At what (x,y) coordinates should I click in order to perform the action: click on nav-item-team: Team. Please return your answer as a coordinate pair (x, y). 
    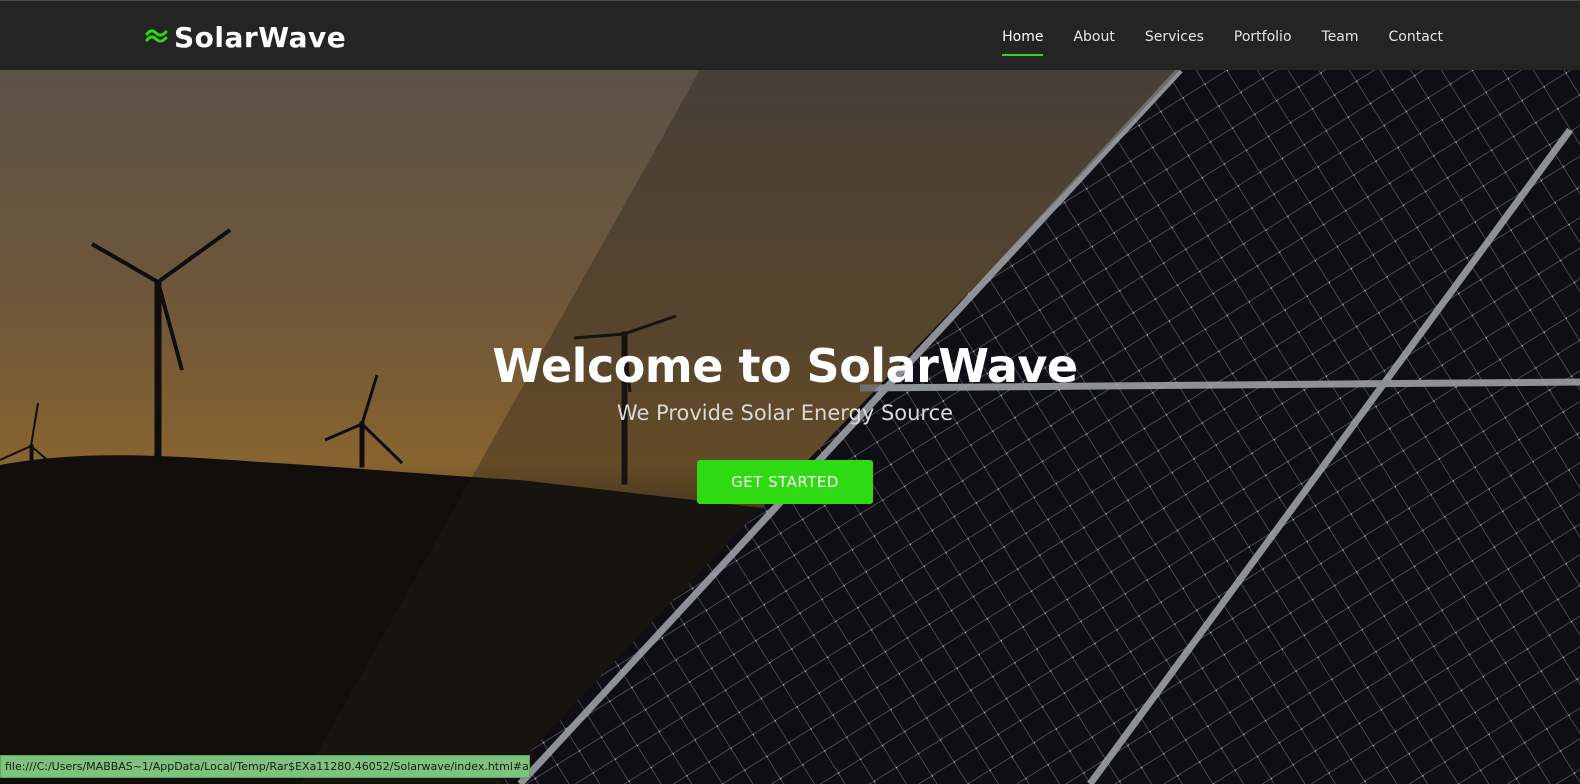
    Looking at the image, I should click on (1340, 36).